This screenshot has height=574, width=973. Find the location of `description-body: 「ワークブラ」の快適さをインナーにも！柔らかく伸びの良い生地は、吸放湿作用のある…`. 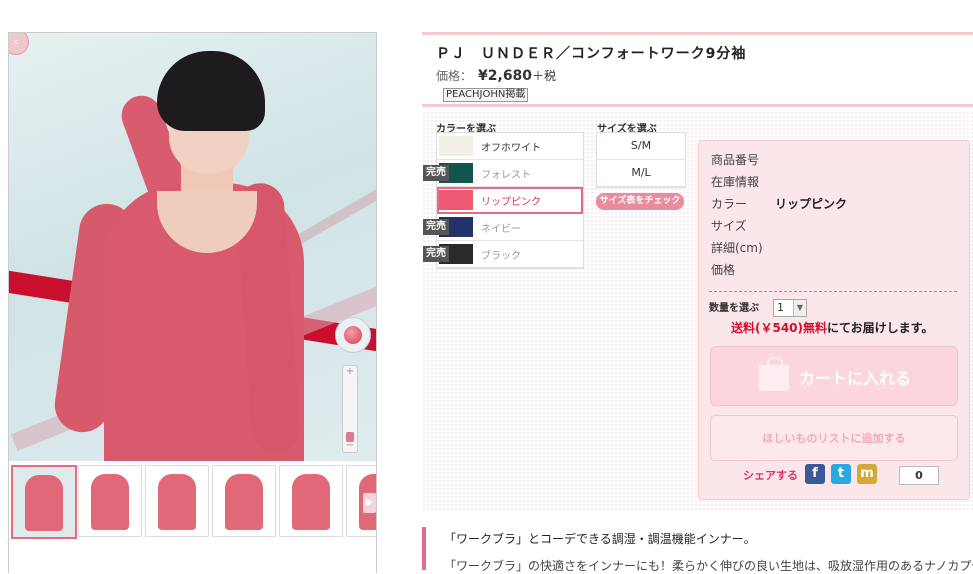

description-body: 「ワークブラ」の快適さをインナーにも！柔らかく伸びの良い生地は、吸放湿作用のある… is located at coordinates (708, 566).